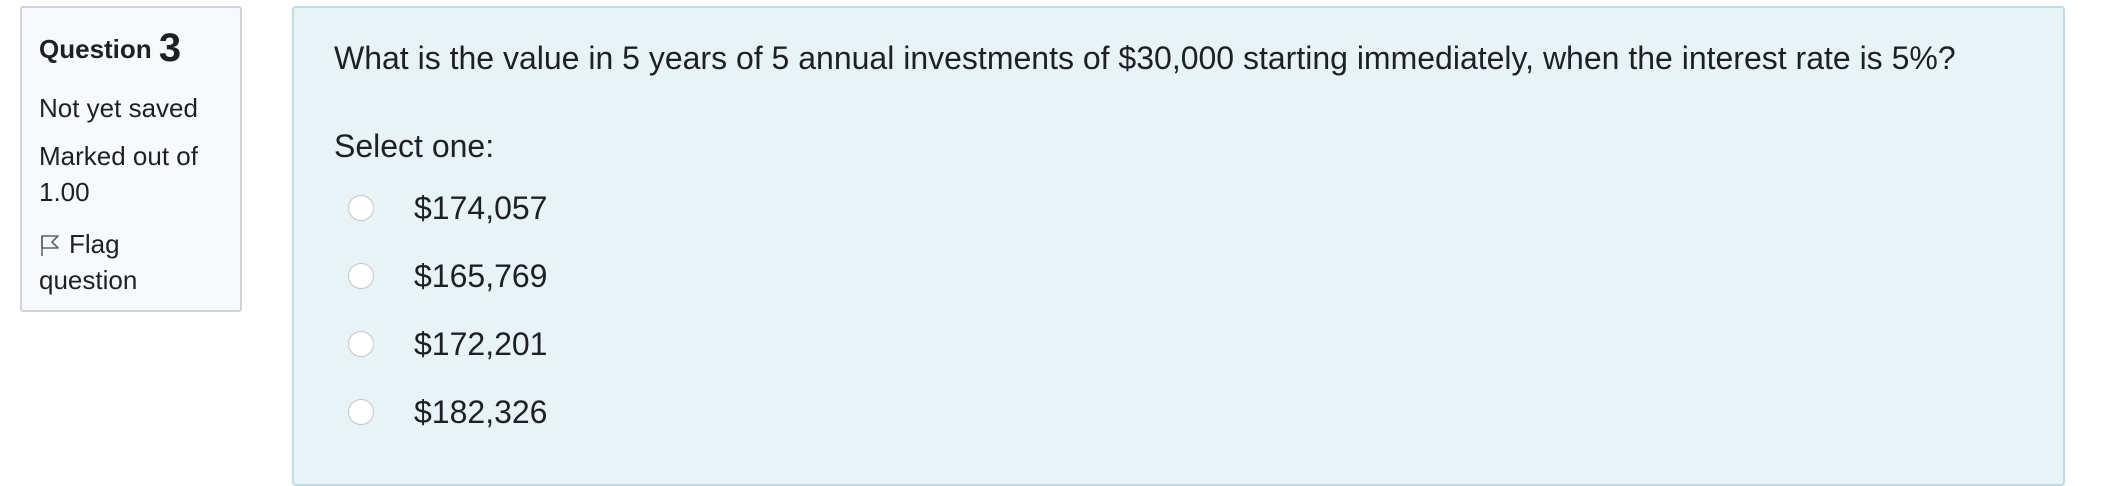 The height and width of the screenshot is (486, 2124). I want to click on answer-label: $172,201, so click(480, 344).